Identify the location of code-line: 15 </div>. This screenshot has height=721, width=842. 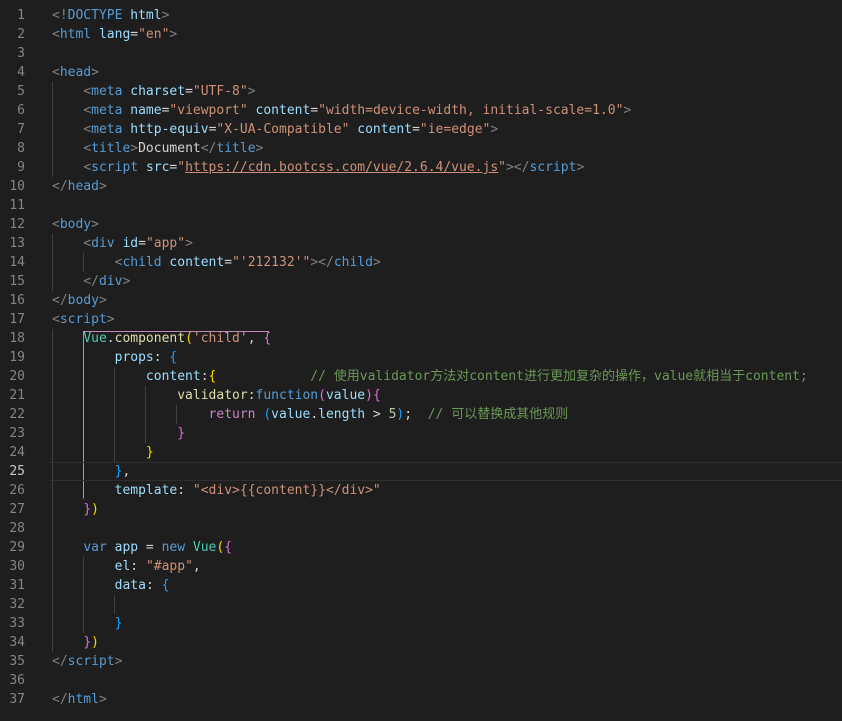
(421, 281).